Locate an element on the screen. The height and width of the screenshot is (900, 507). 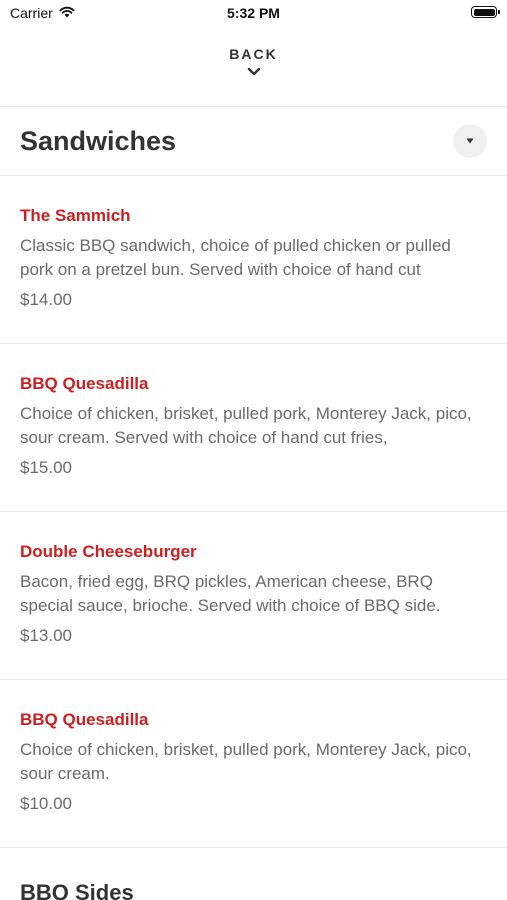
status-time: 5:32 PM is located at coordinates (253, 13).